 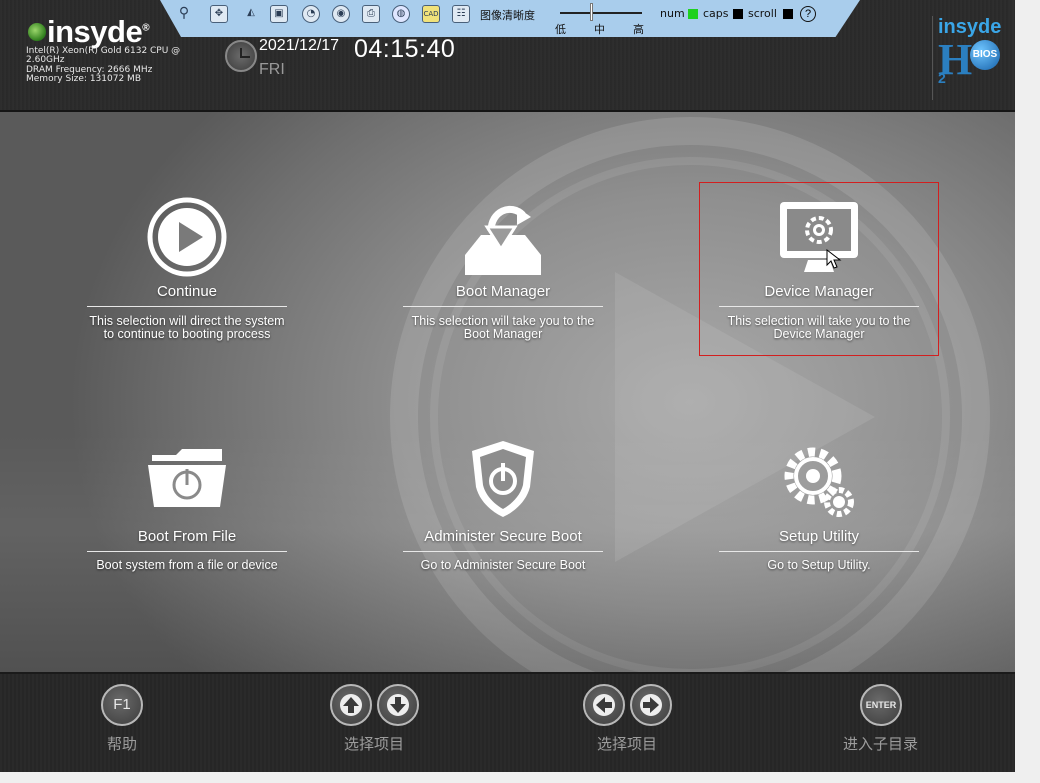 What do you see at coordinates (503, 536) in the screenshot?
I see `tile-title: Administer Secure Boot` at bounding box center [503, 536].